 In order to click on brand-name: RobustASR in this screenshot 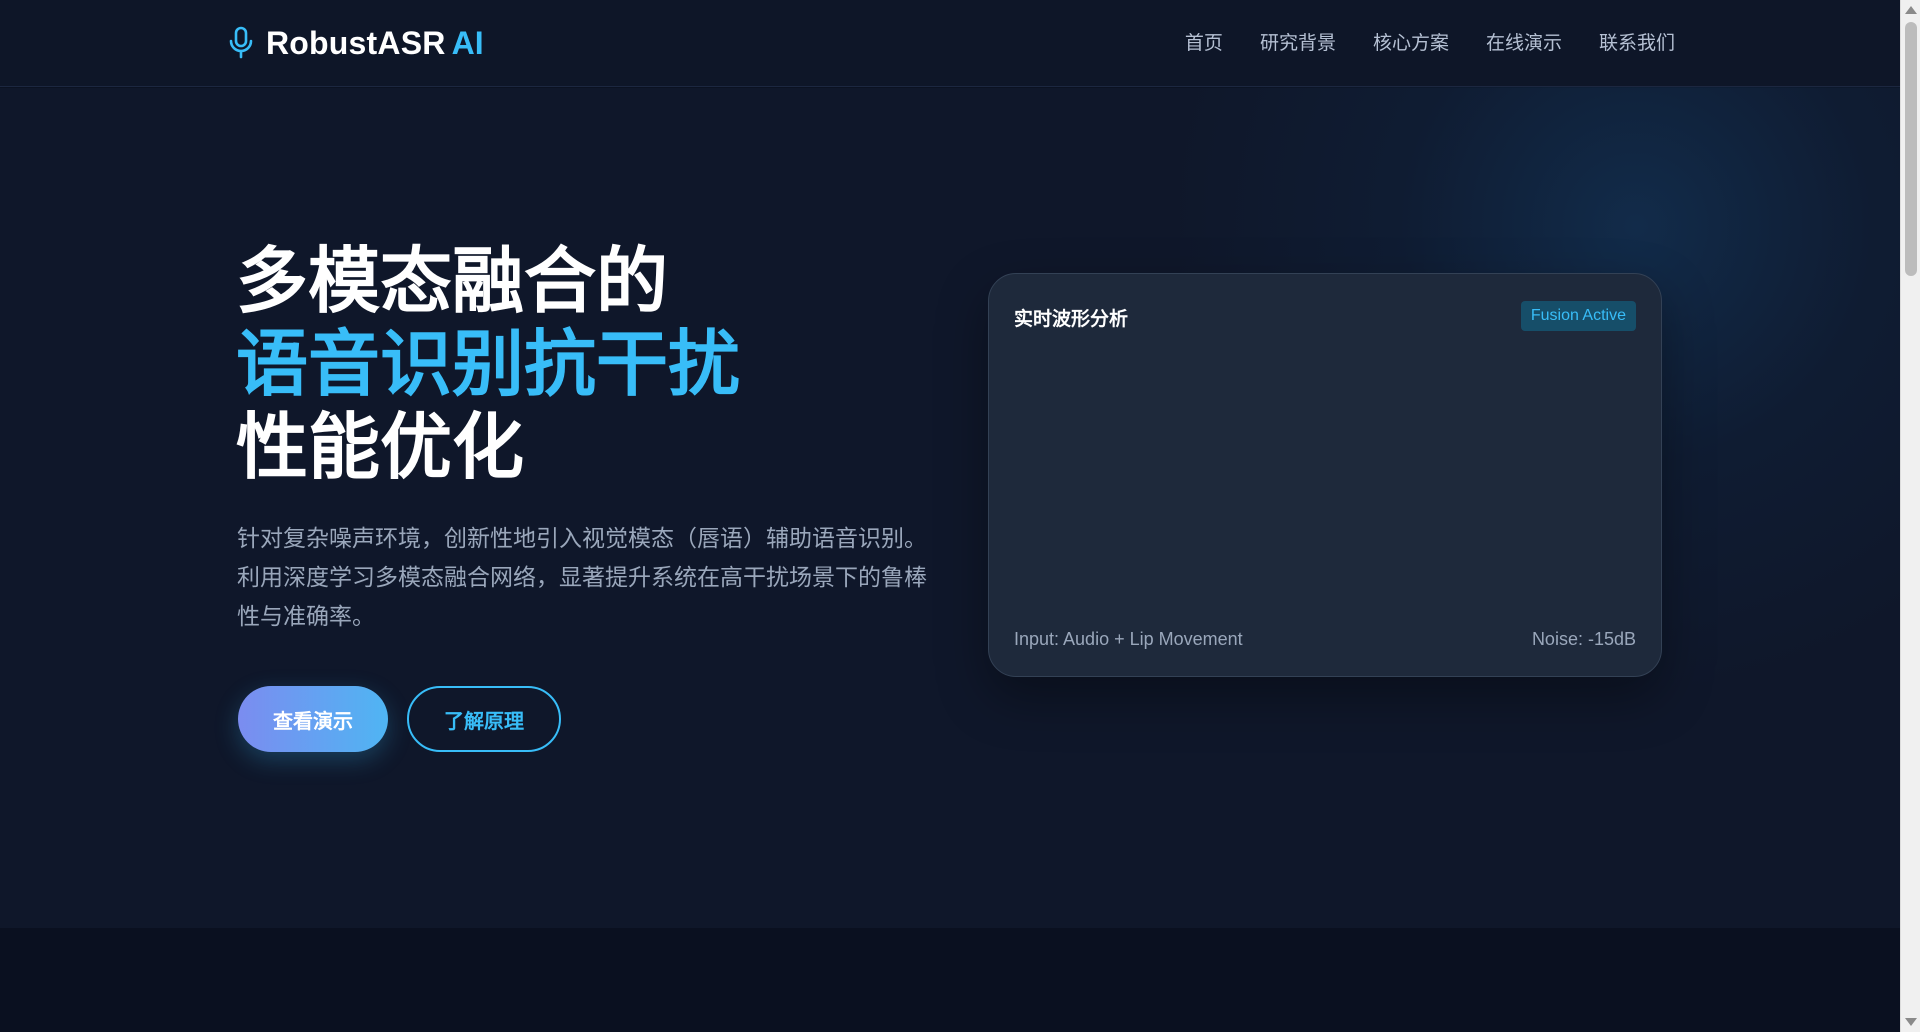, I will do `click(356, 42)`.